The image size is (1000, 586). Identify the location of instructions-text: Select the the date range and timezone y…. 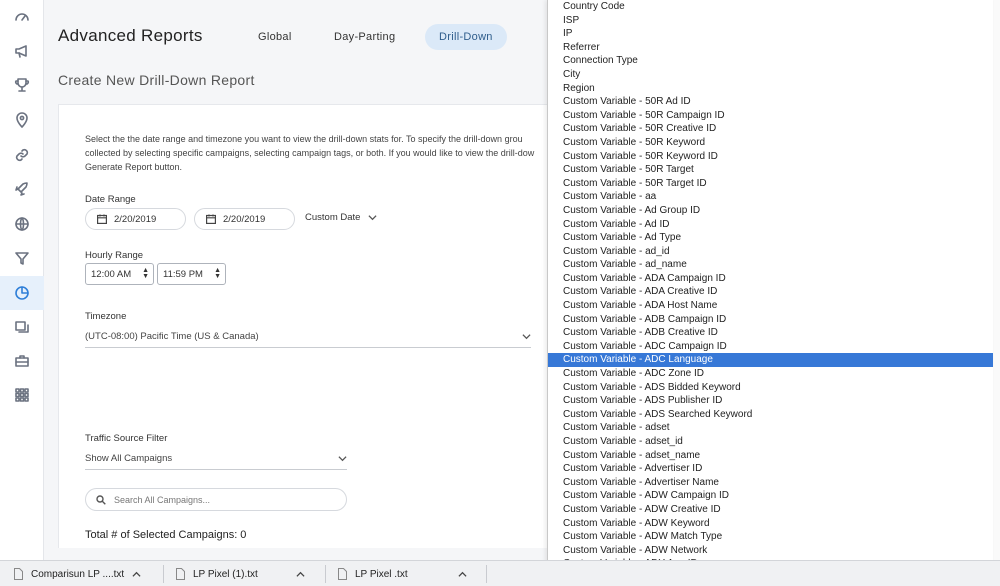
(310, 153).